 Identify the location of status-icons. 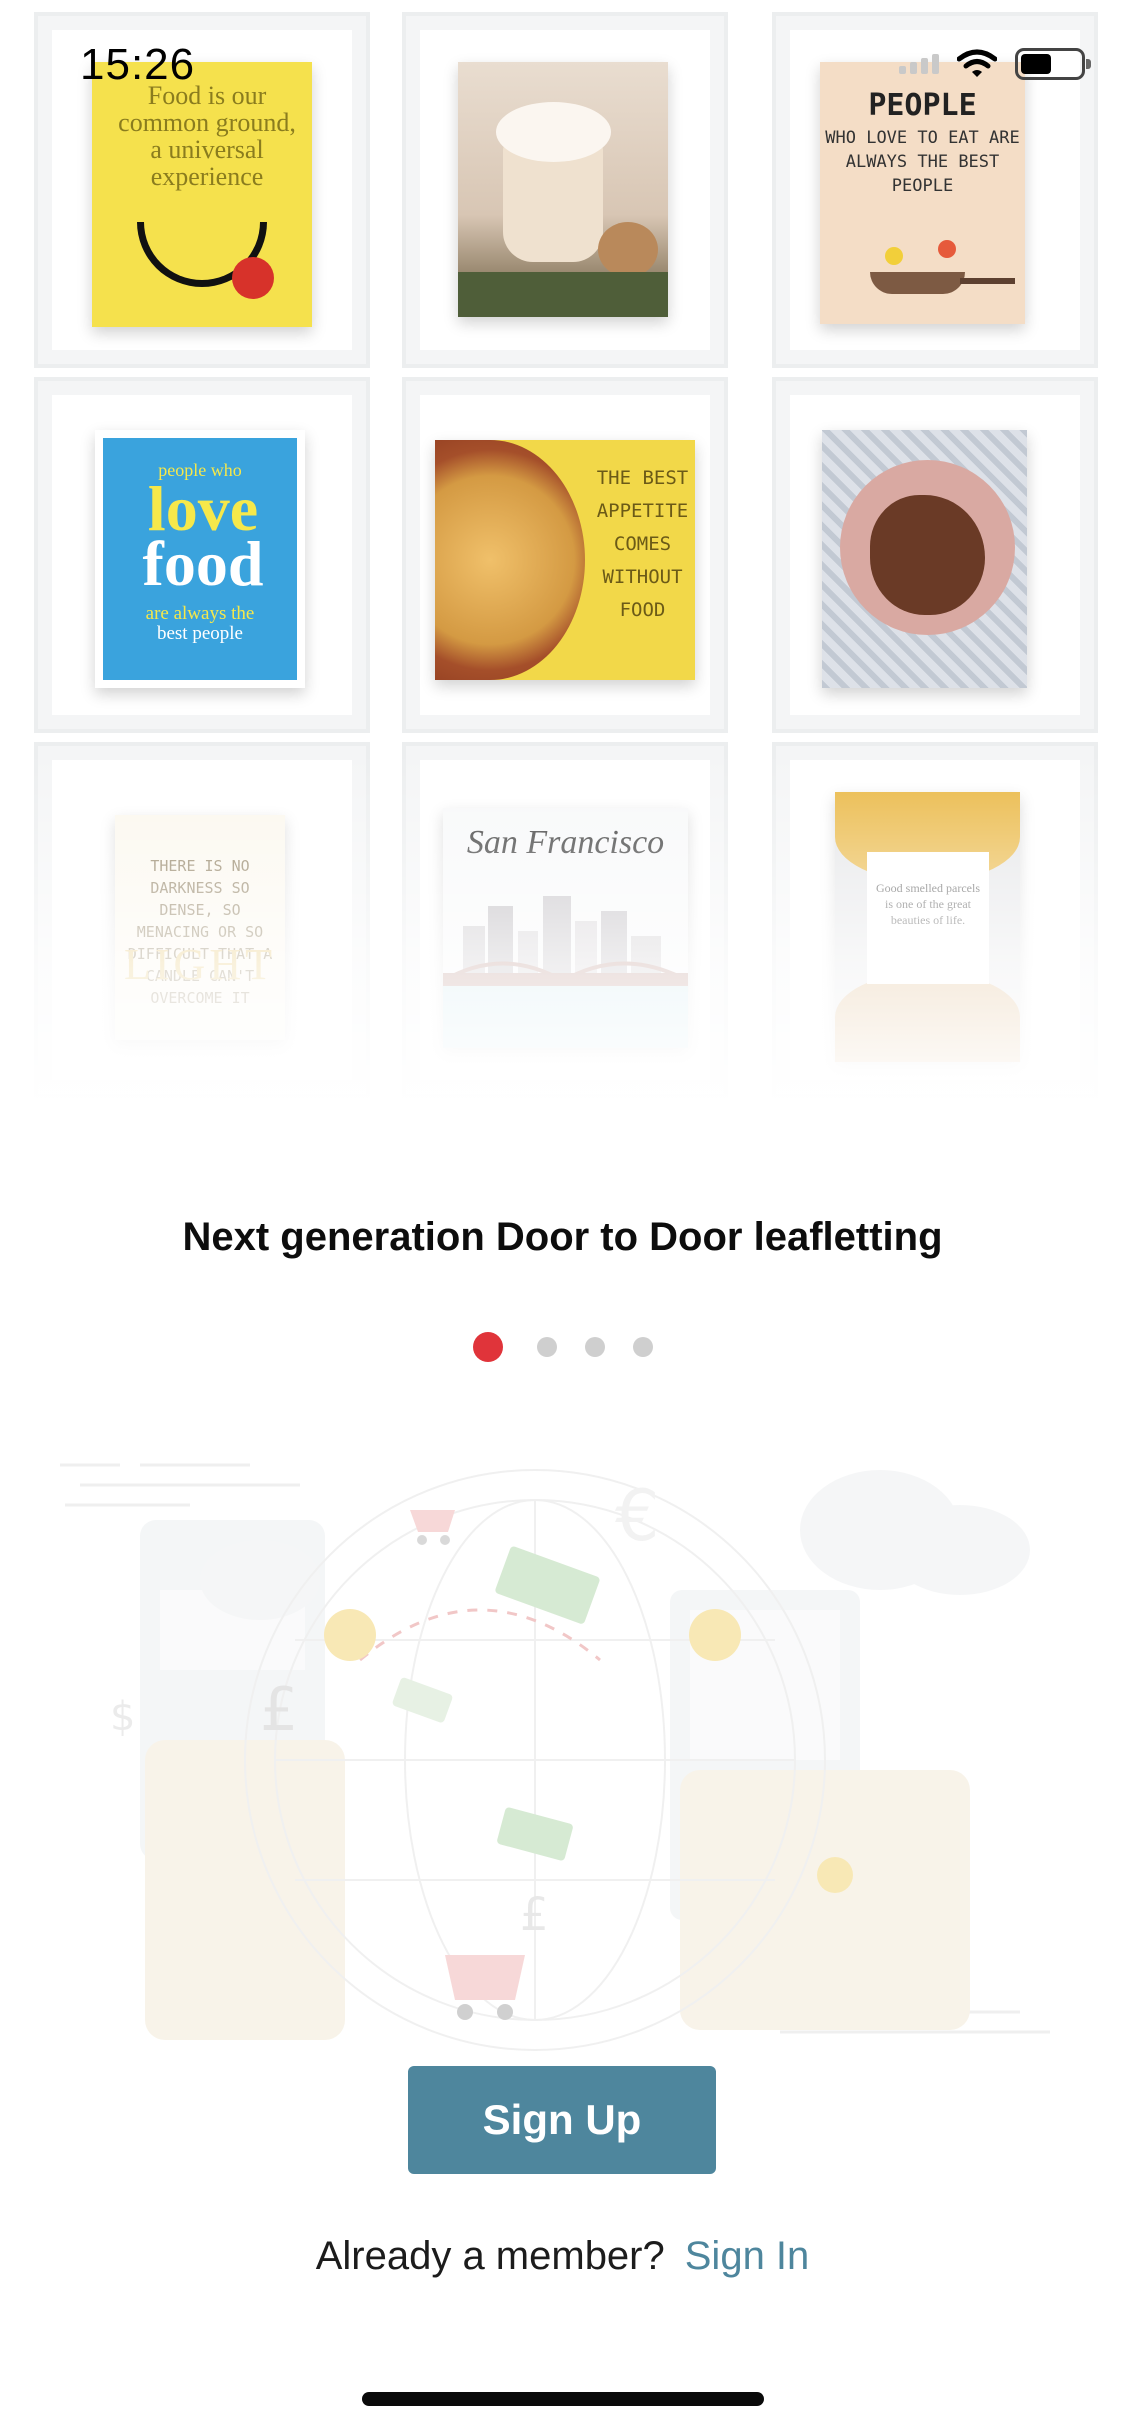
(995, 64).